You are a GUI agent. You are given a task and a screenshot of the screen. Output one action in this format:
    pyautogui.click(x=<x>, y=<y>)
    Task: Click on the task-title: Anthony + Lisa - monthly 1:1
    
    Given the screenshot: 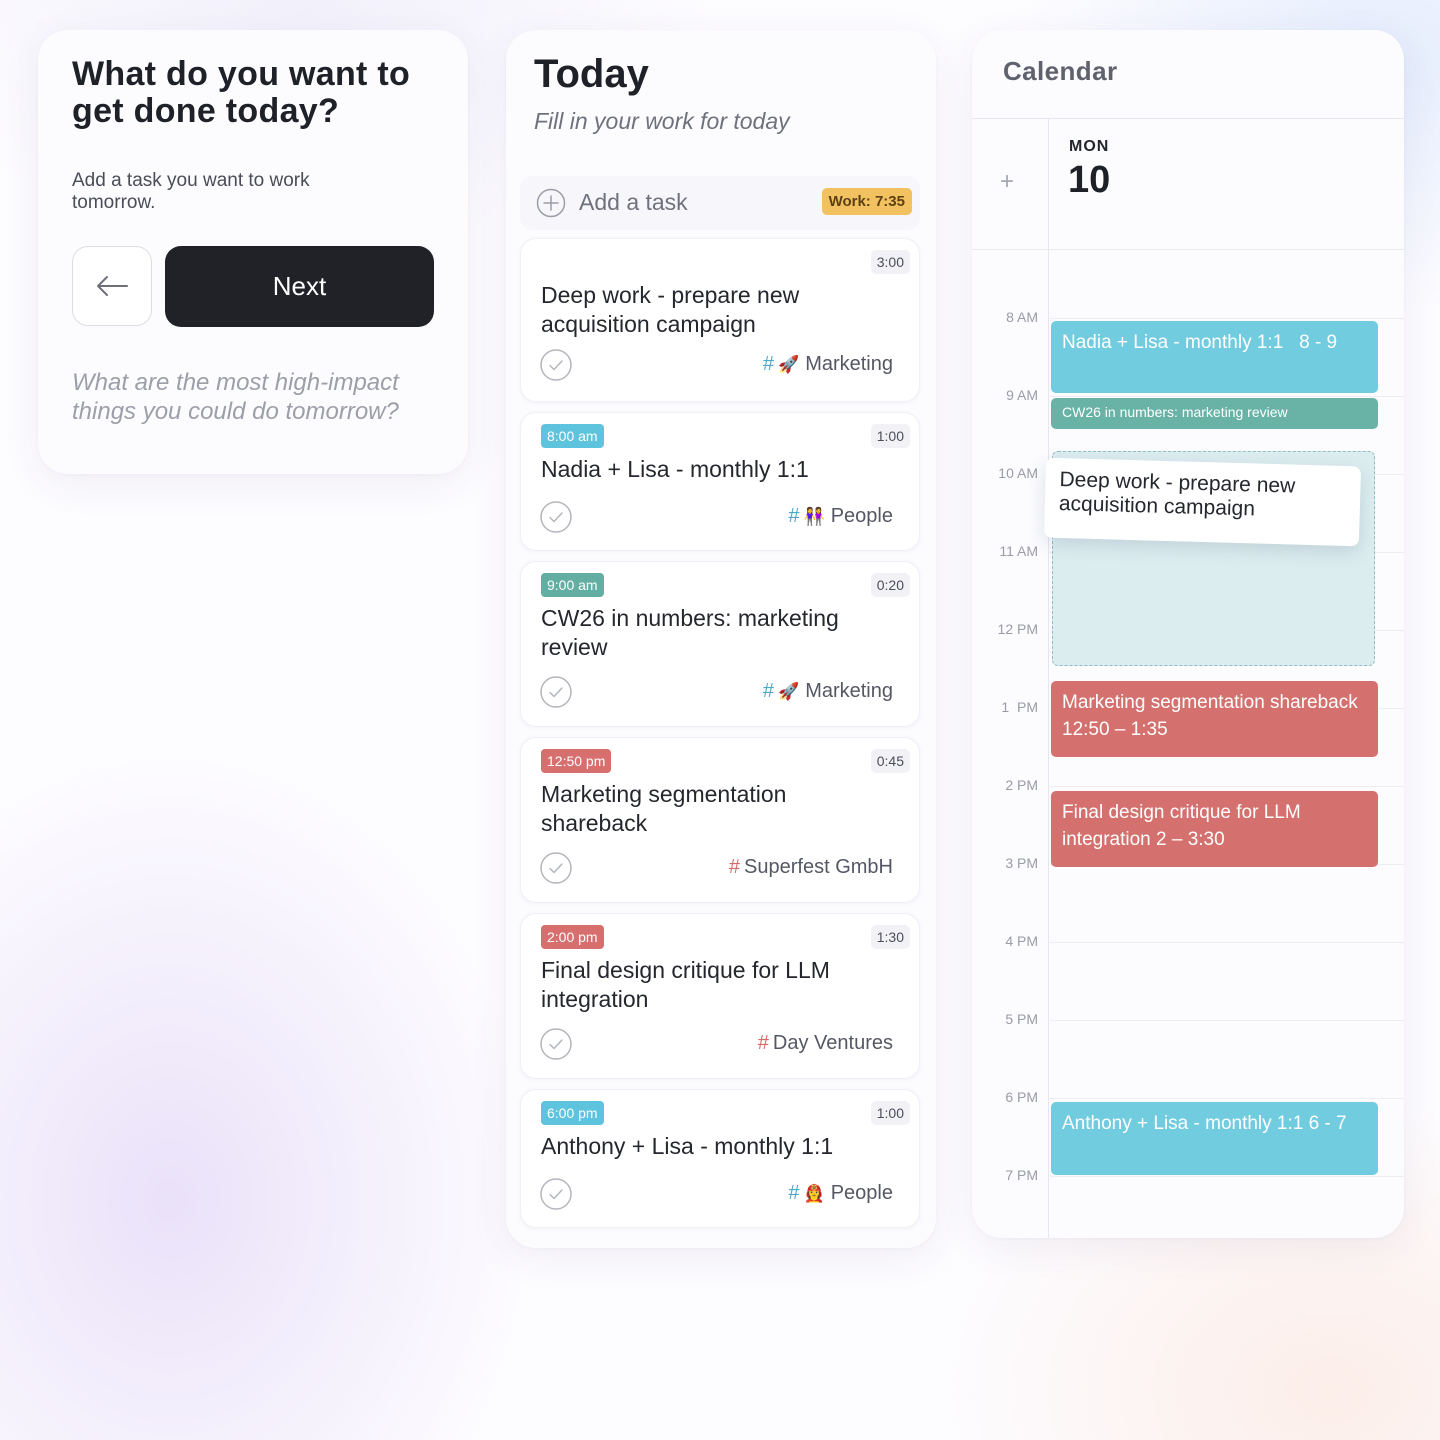 What is the action you would take?
    pyautogui.click(x=687, y=1146)
    